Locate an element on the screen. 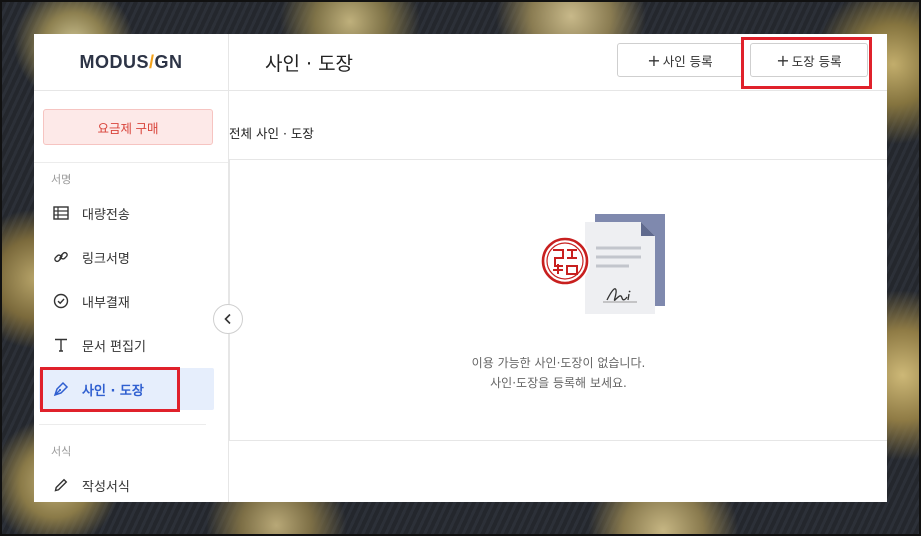  sign-register-button: + 사인 등록 is located at coordinates (680, 60).